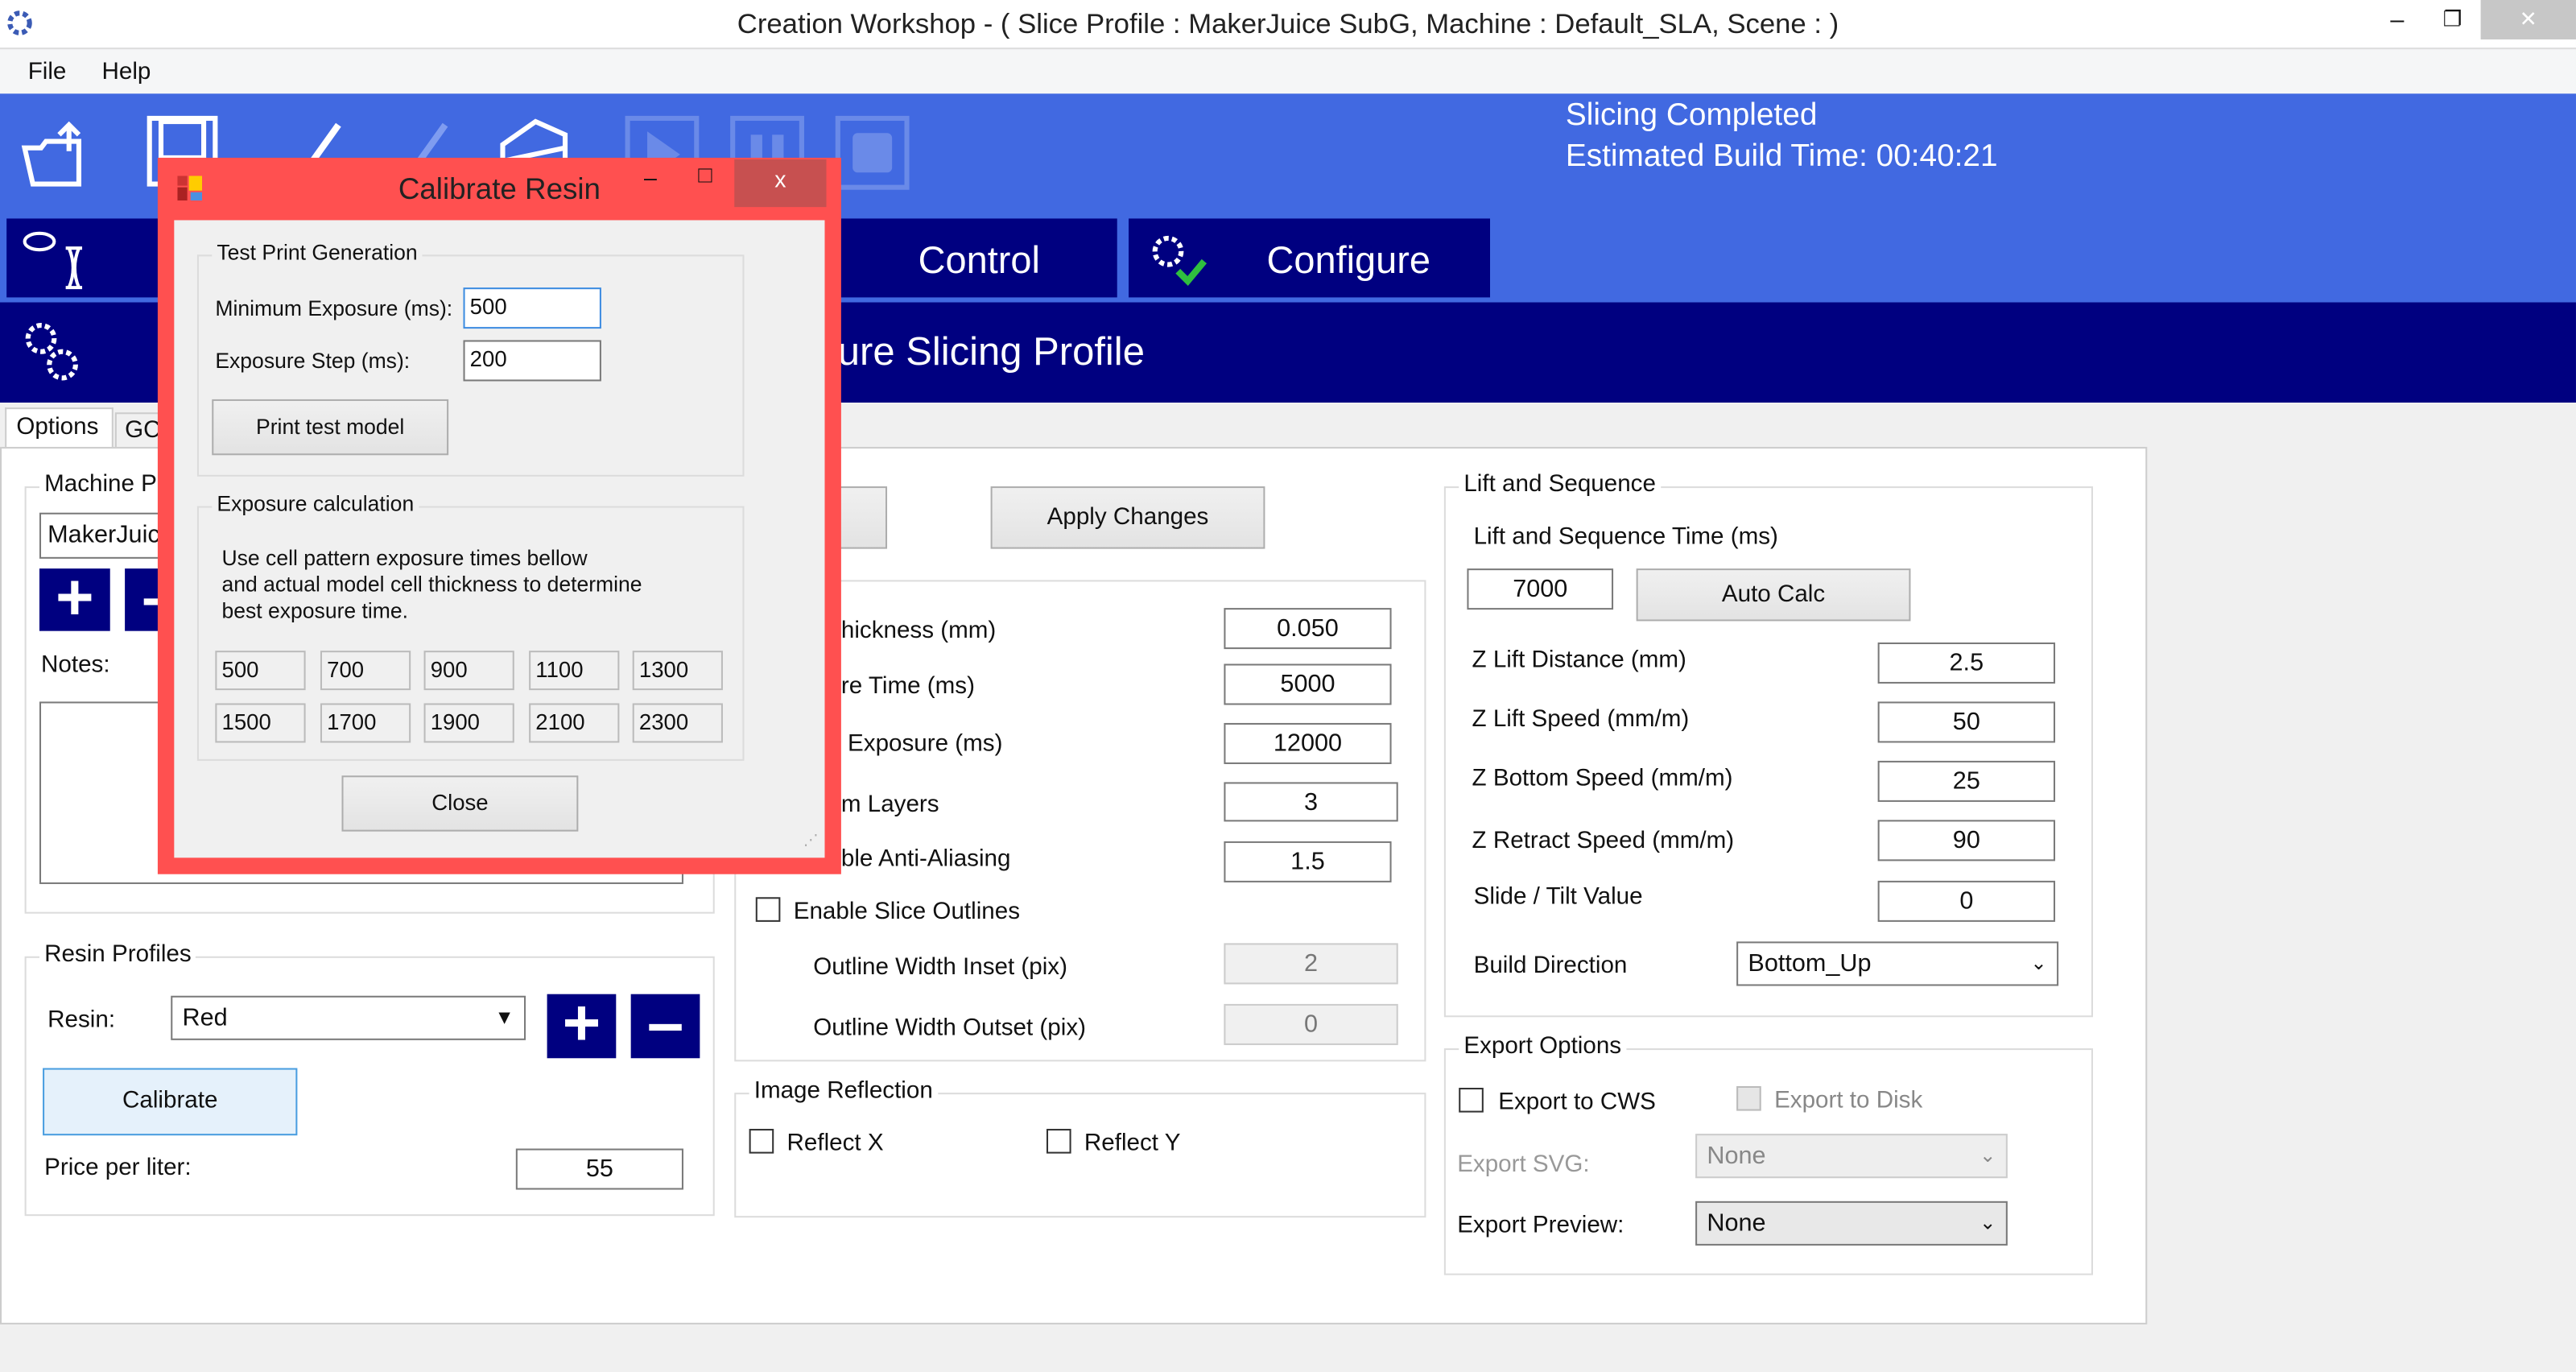 This screenshot has width=2576, height=1372. What do you see at coordinates (1471, 1100) in the screenshot?
I see `export-cws-checkbox` at bounding box center [1471, 1100].